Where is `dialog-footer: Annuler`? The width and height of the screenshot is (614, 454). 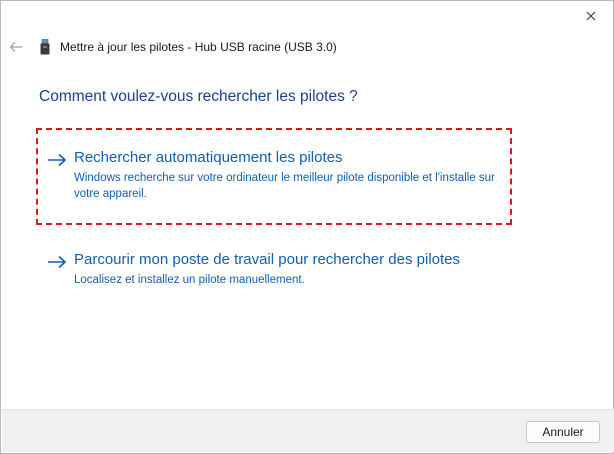 dialog-footer: Annuler is located at coordinates (308, 430).